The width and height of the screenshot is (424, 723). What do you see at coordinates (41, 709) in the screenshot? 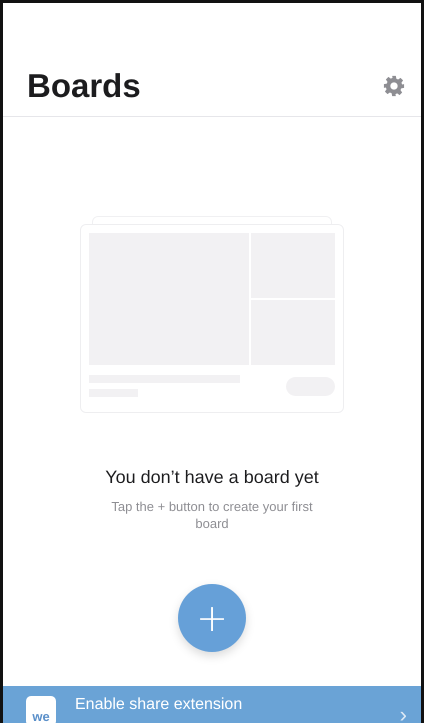
I see `app-logo: we` at bounding box center [41, 709].